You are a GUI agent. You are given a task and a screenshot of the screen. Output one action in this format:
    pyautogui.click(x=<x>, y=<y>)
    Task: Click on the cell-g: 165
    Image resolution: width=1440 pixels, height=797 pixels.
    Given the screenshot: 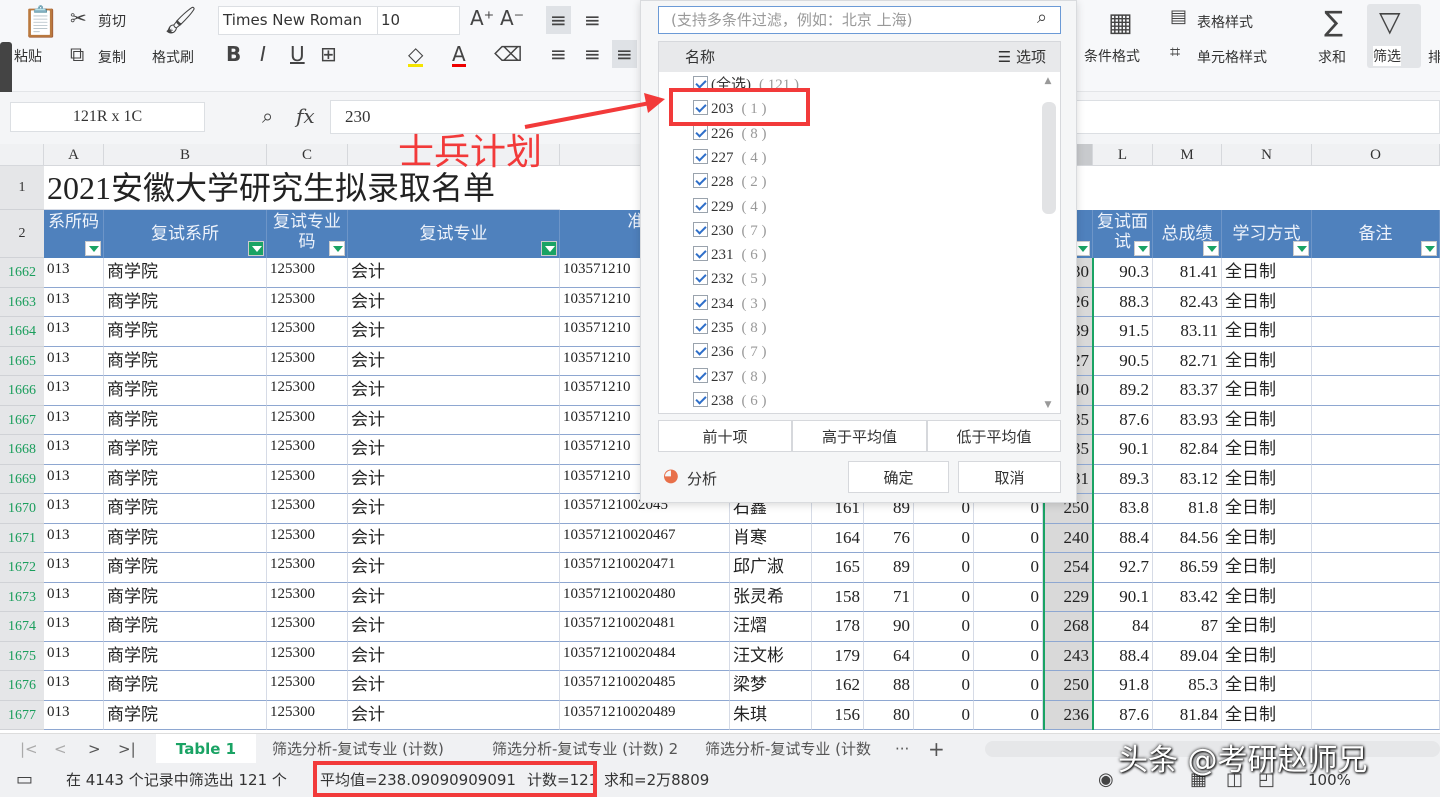 What is the action you would take?
    pyautogui.click(x=838, y=568)
    